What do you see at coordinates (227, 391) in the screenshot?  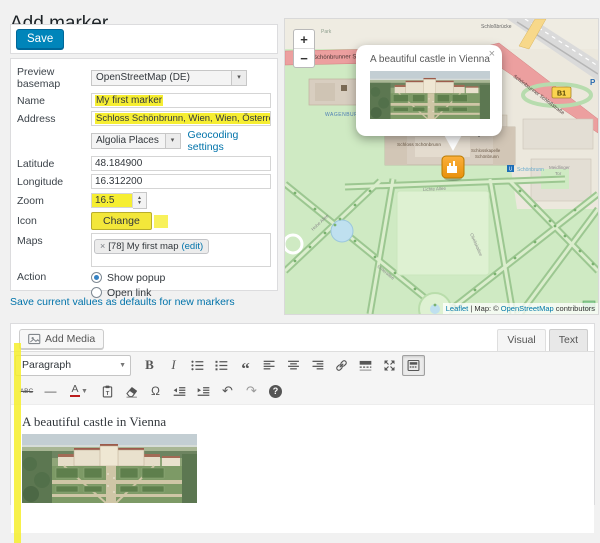 I see `undo-button: ↶` at bounding box center [227, 391].